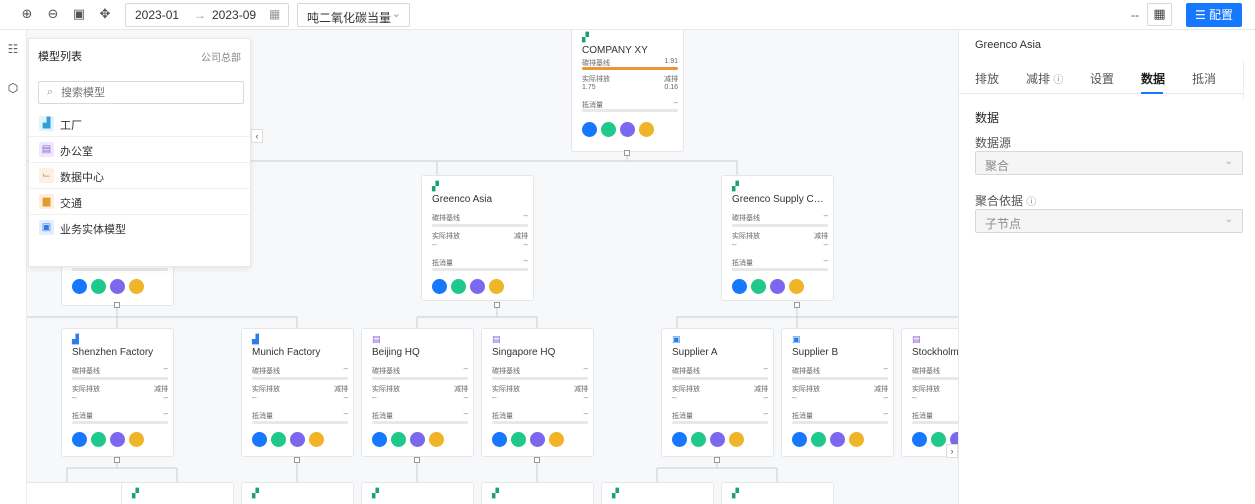 This screenshot has width=1255, height=504. Describe the element at coordinates (1102, 78) in the screenshot. I see `tab-settings: 设置` at that location.